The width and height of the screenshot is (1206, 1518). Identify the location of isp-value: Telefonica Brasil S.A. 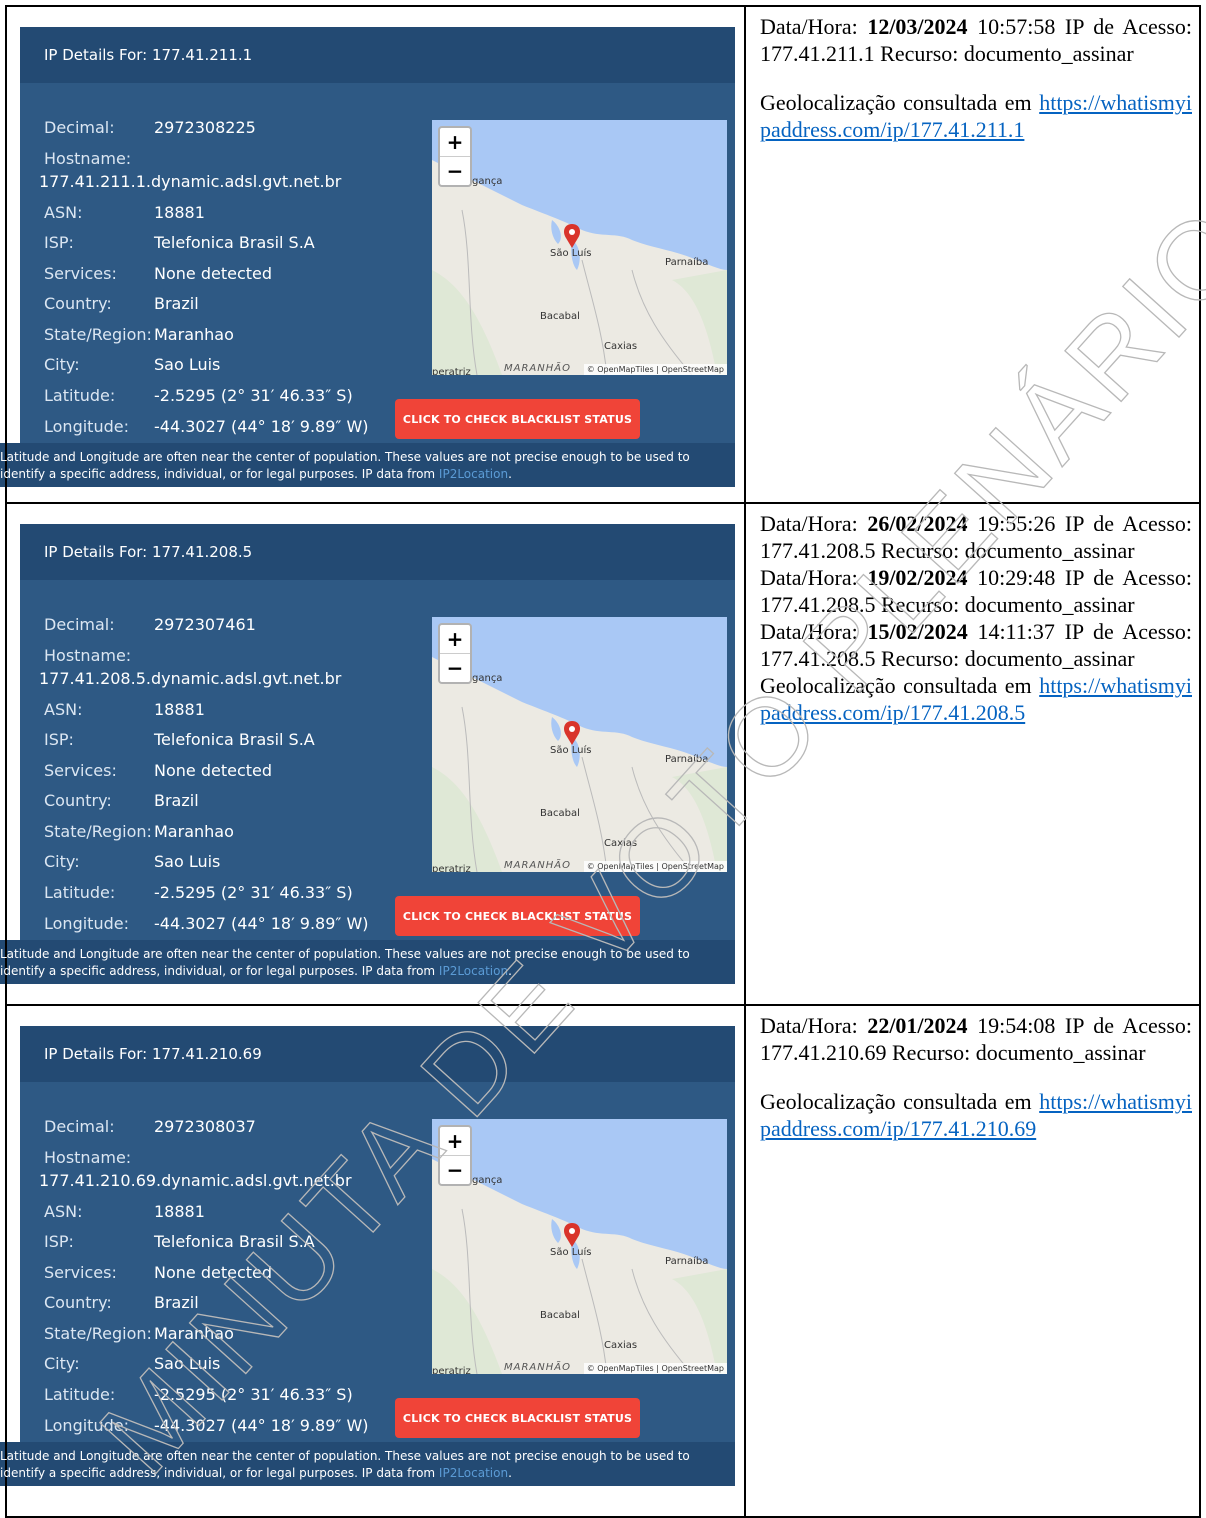
(234, 1241).